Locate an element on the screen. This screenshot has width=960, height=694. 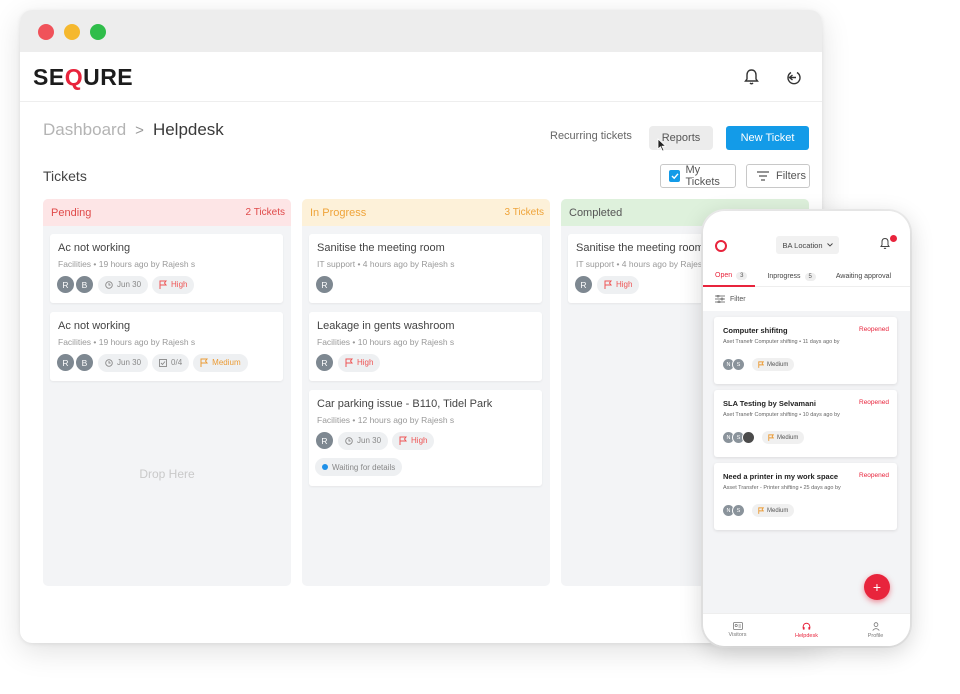
my-tickets-toggle: My Tickets is located at coordinates (698, 176).